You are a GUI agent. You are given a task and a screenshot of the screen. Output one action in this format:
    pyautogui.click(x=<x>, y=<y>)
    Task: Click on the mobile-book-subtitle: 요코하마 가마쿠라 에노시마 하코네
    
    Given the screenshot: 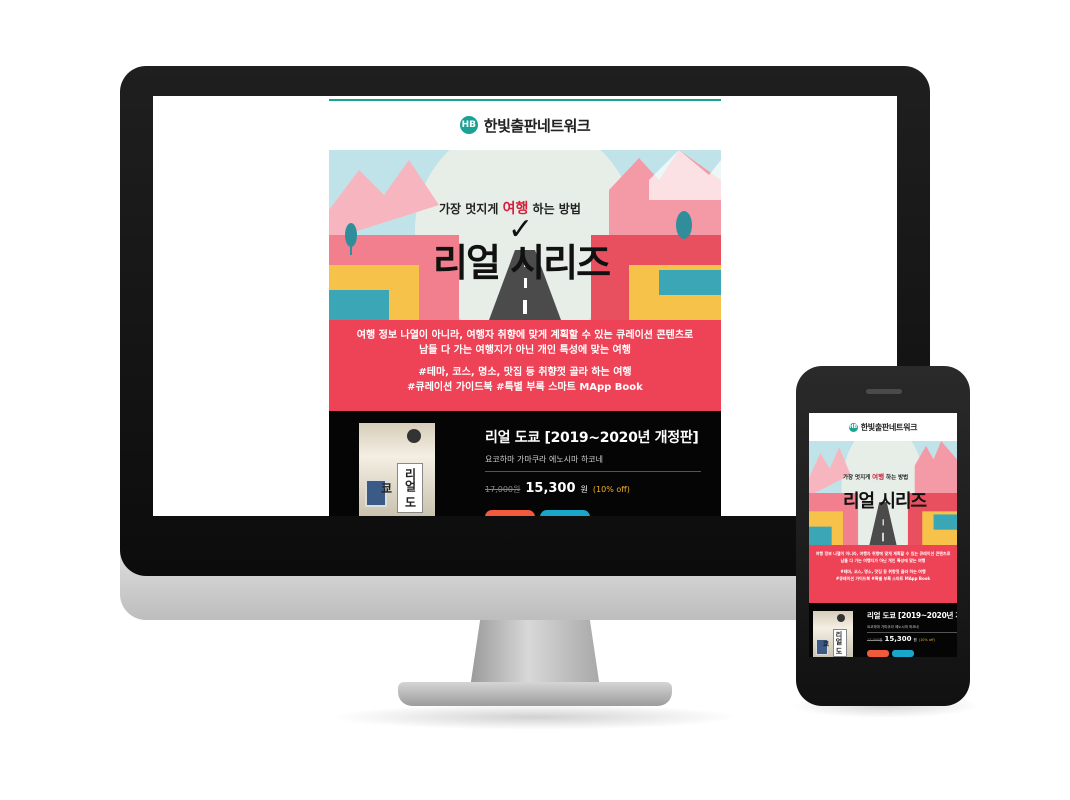 What is the action you would take?
    pyautogui.click(x=893, y=627)
    